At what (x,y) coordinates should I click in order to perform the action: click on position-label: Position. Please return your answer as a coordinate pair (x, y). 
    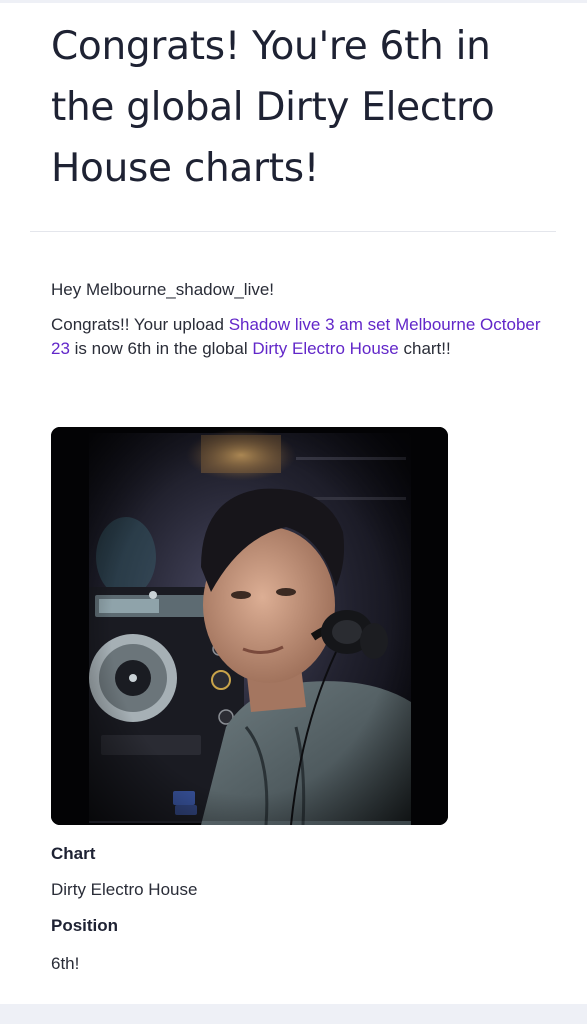
    Looking at the image, I should click on (85, 925).